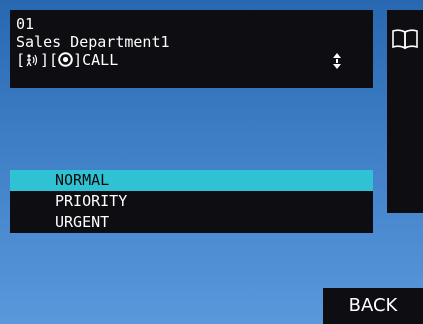  What do you see at coordinates (49, 60) in the screenshot?
I see `bracket-mid: ][` at bounding box center [49, 60].